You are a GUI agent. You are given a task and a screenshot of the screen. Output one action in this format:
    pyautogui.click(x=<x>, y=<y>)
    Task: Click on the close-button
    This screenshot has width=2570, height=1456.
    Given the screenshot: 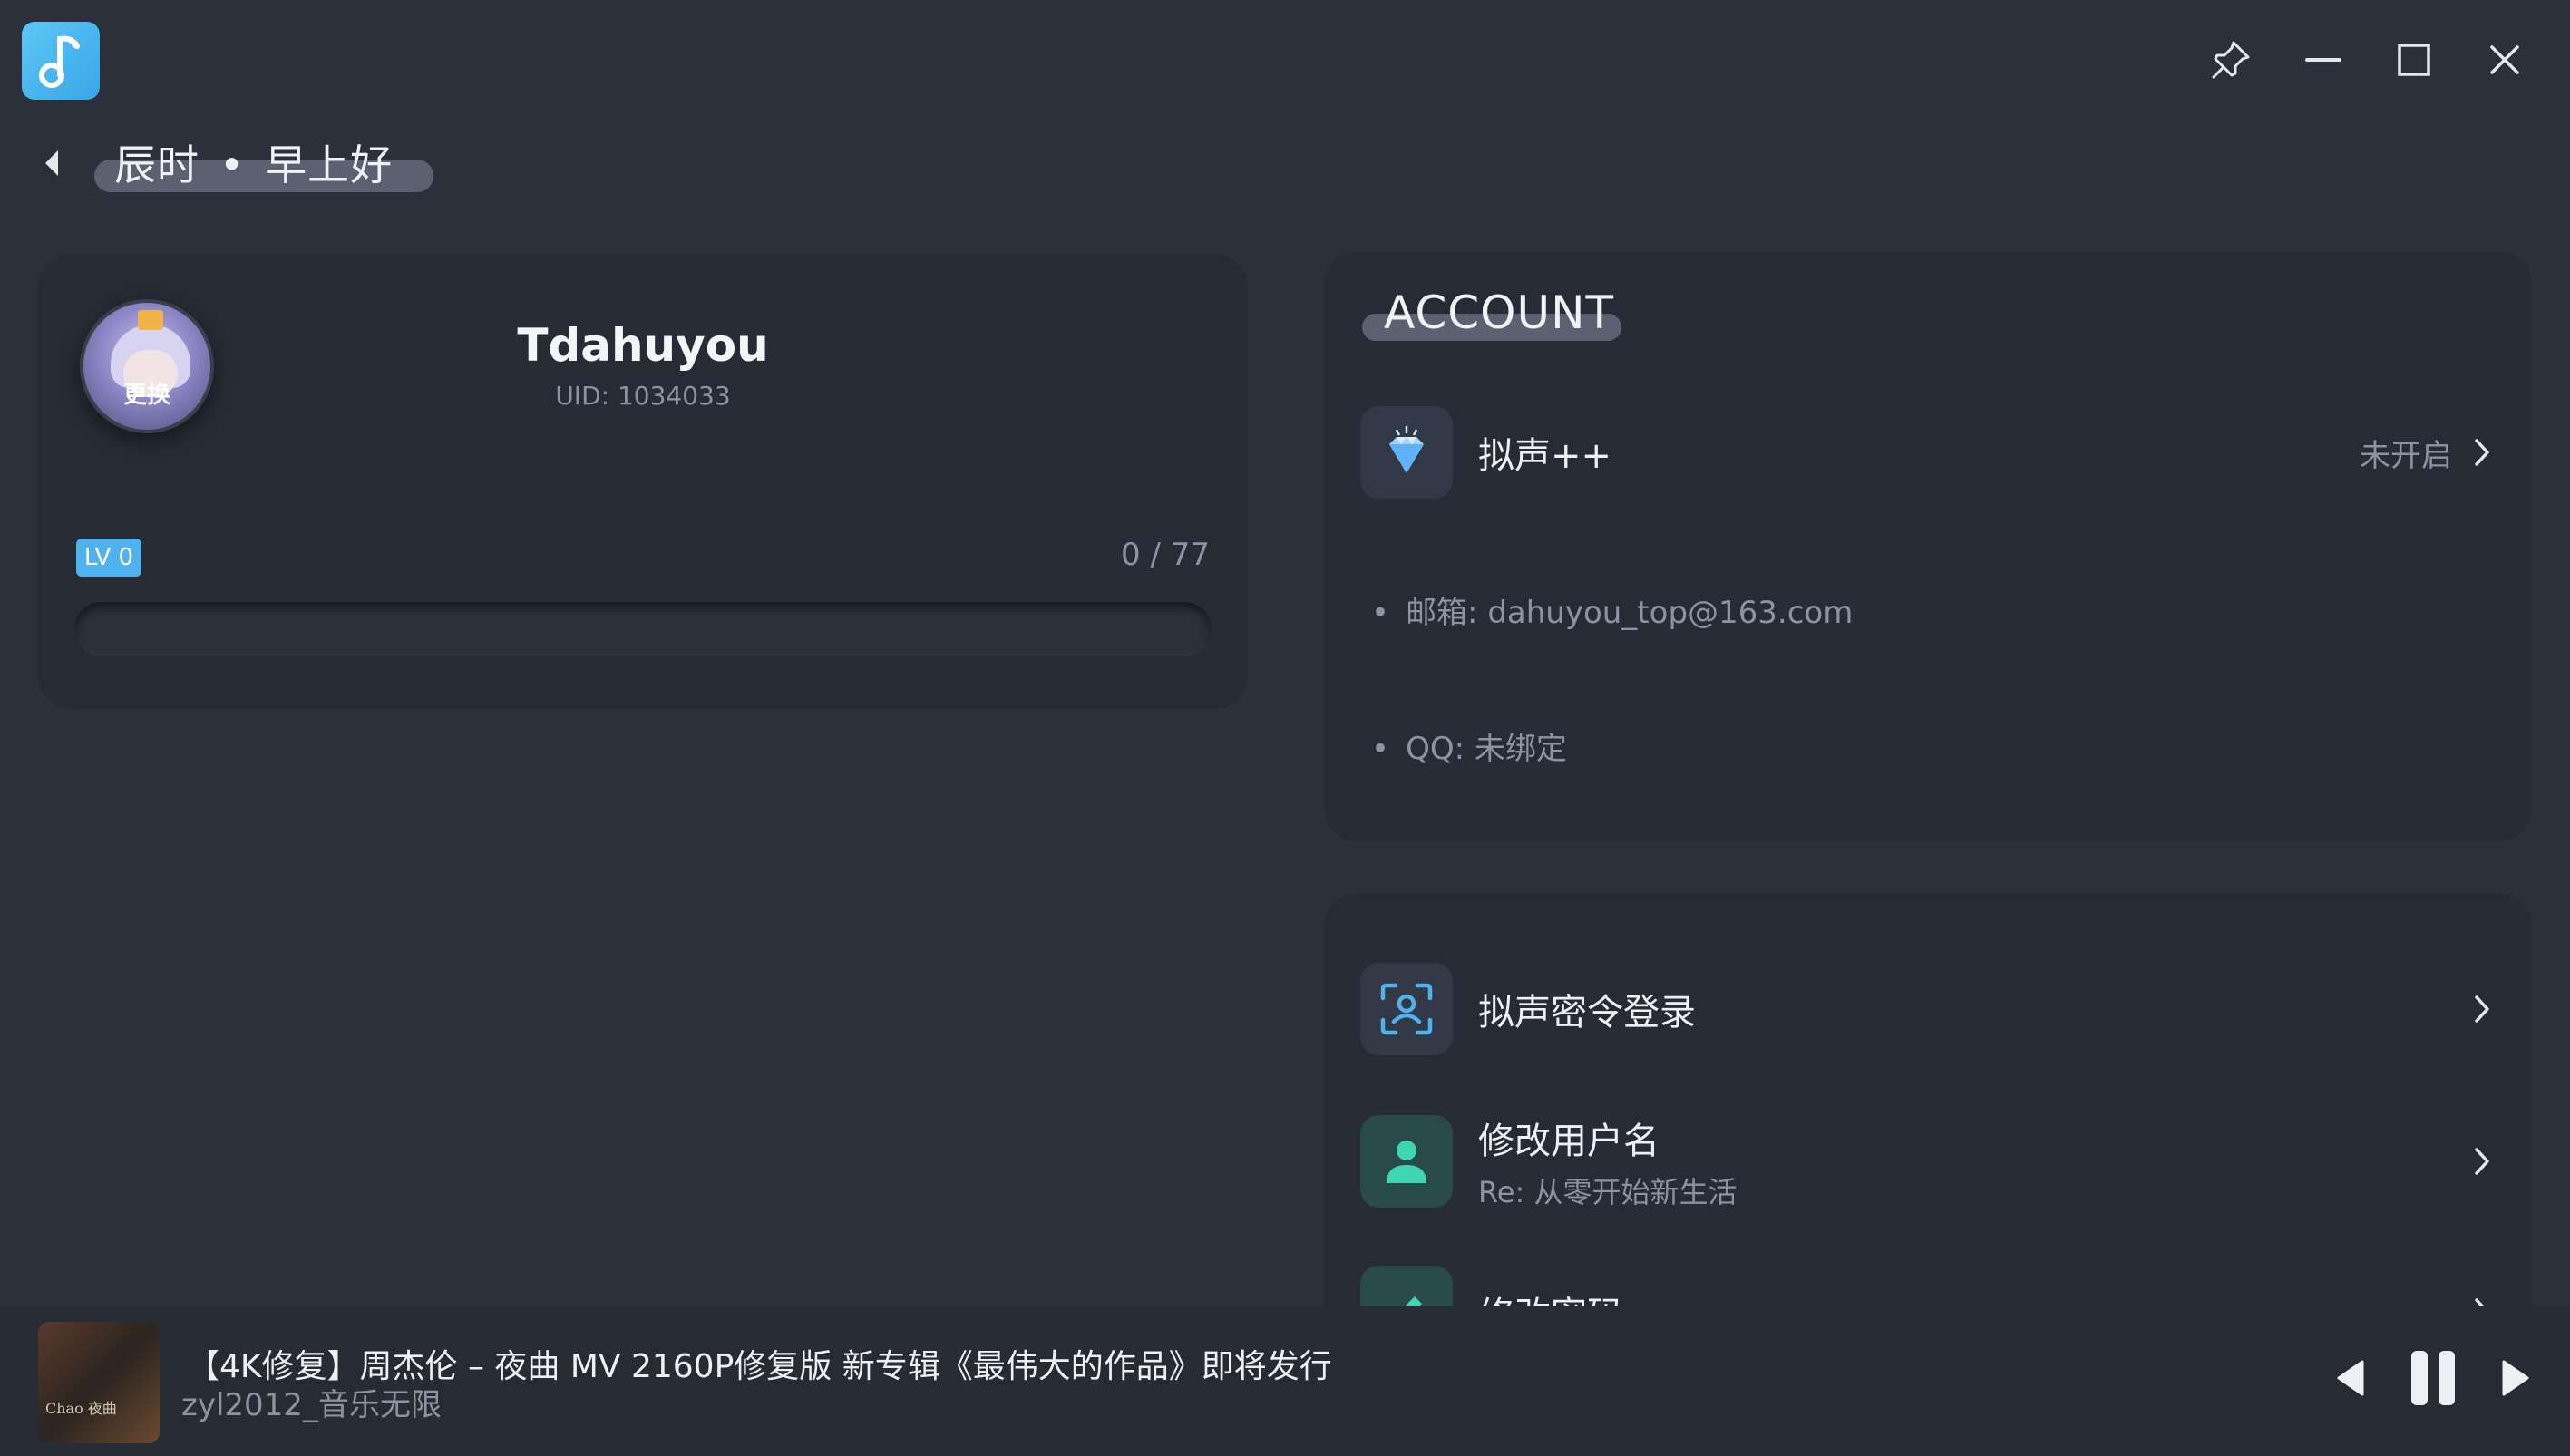 What is the action you would take?
    pyautogui.click(x=2505, y=60)
    